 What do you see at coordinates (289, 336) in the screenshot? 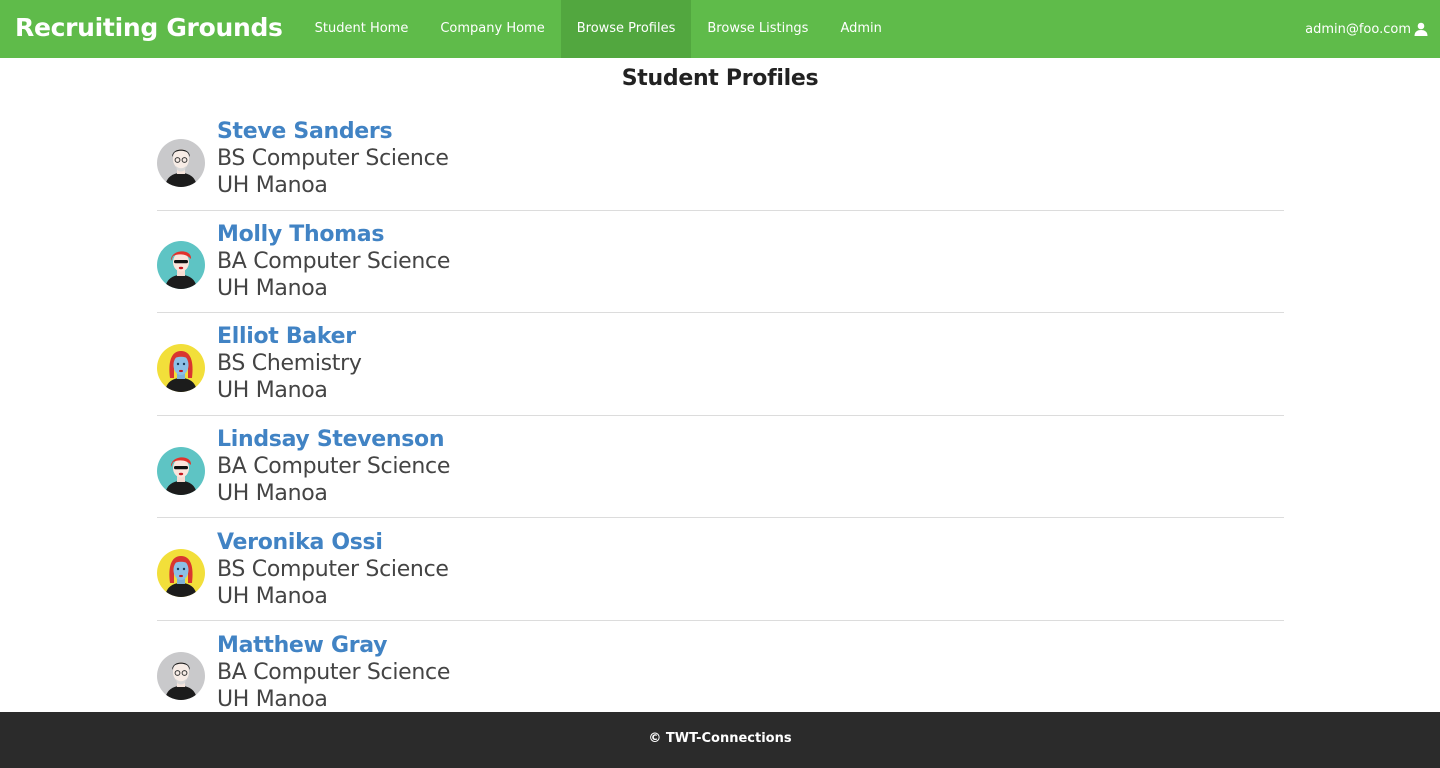
I see `profile-name-link: Elliot Baker` at bounding box center [289, 336].